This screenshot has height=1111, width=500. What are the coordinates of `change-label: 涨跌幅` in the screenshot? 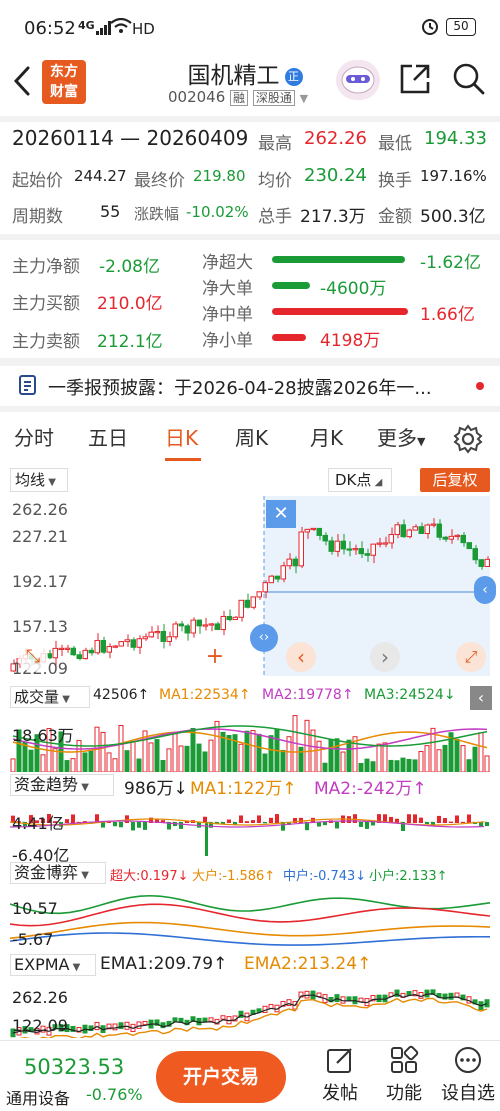 It's located at (157, 214).